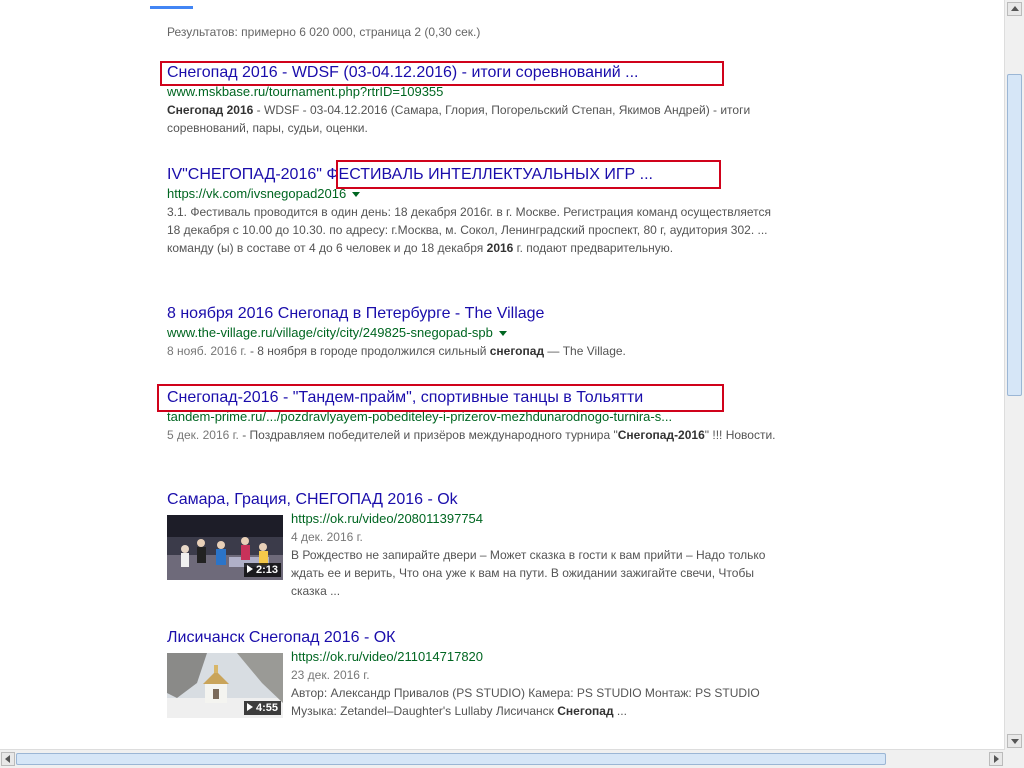 The image size is (1024, 768). Describe the element at coordinates (327, 537) in the screenshot. I see `video-date: 4 дек. 2016 г.` at that location.